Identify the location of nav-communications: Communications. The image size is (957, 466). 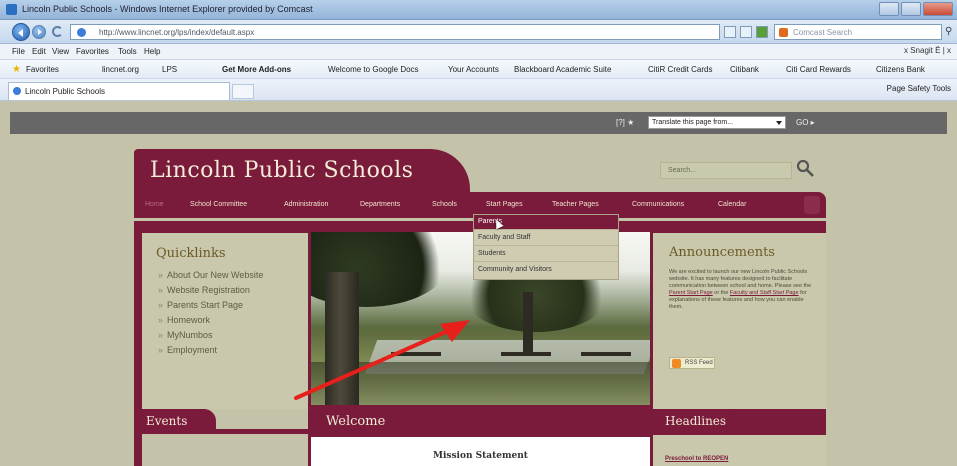
(658, 204).